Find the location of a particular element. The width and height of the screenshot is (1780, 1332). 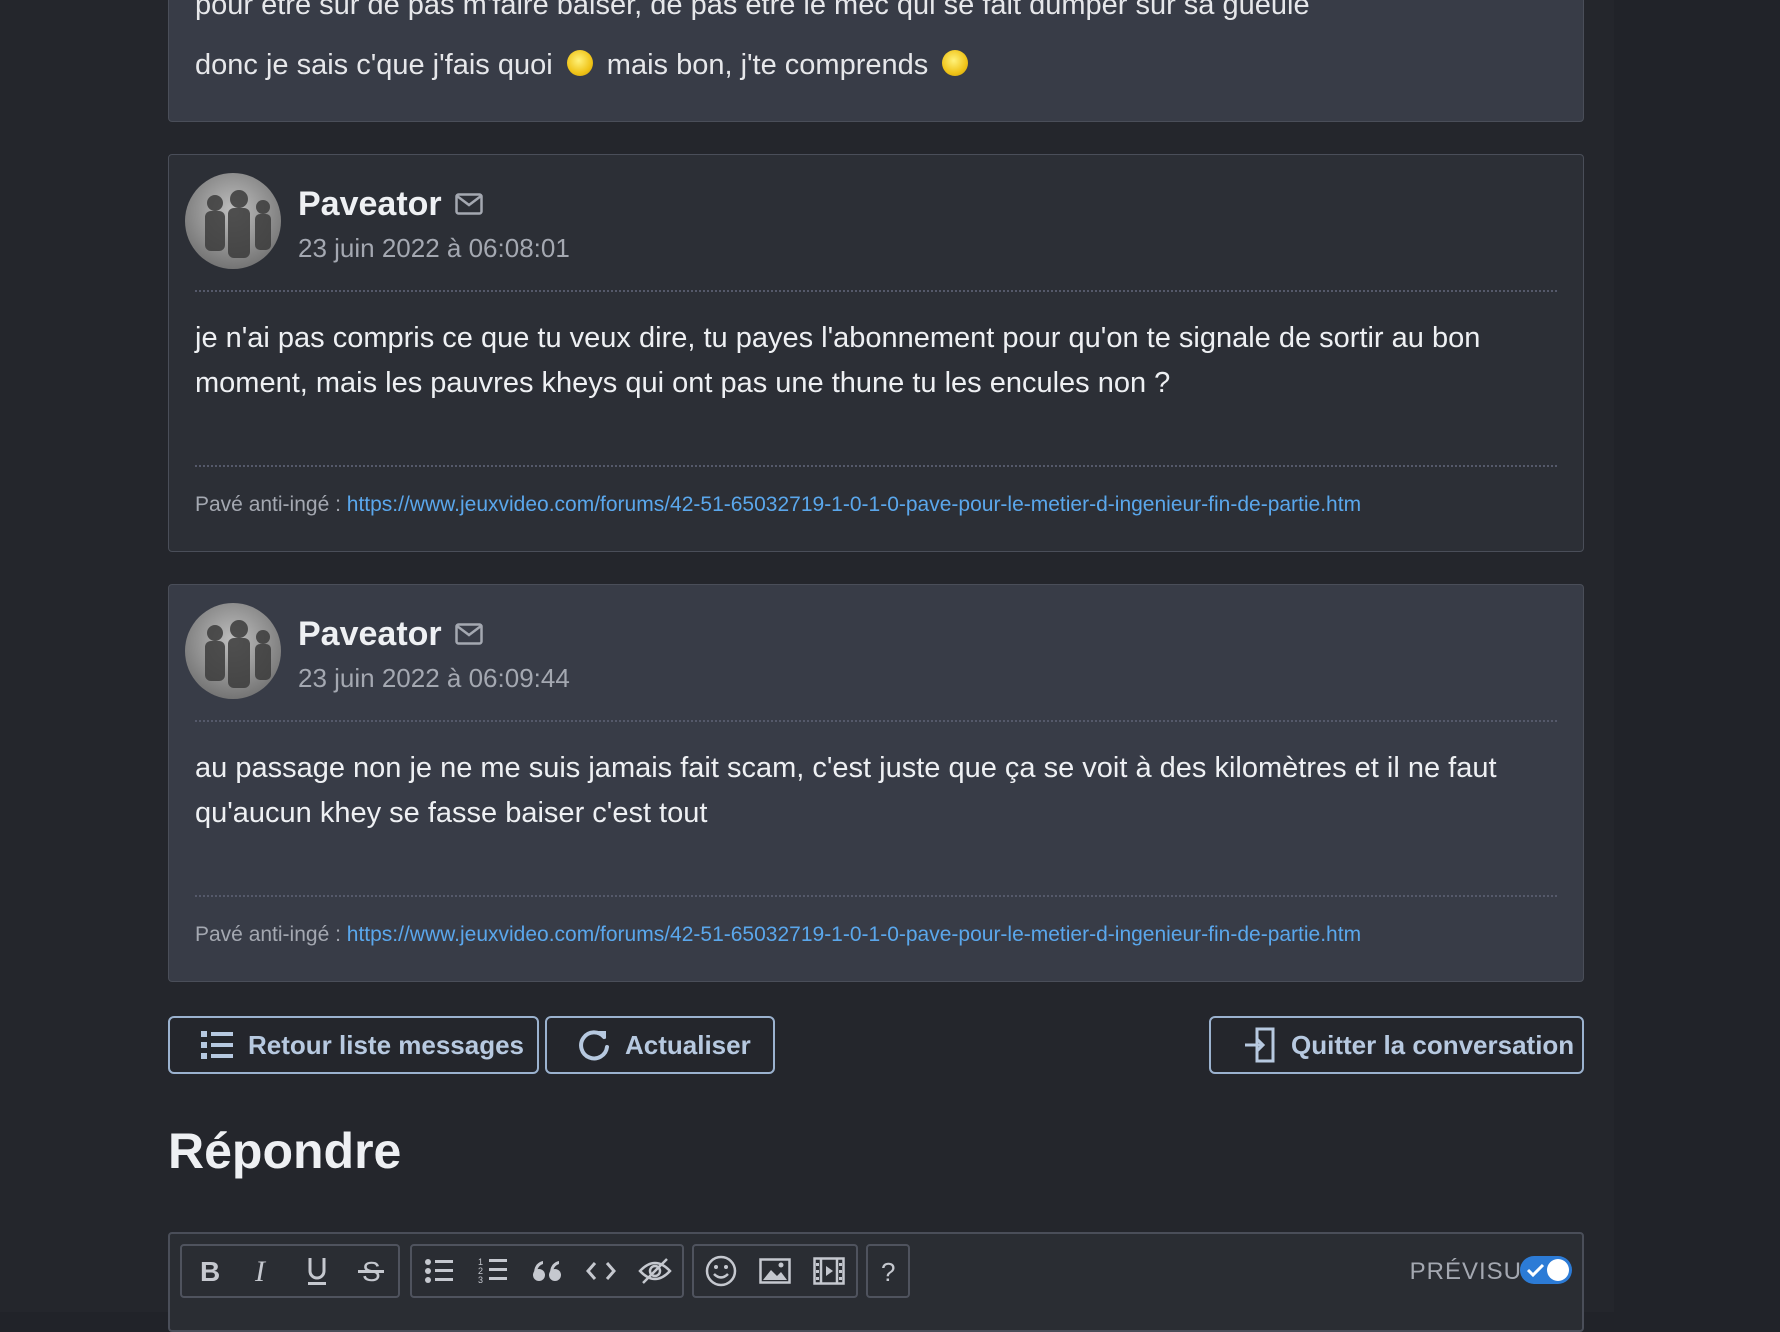

laugh-emoji-icon is located at coordinates (955, 63).